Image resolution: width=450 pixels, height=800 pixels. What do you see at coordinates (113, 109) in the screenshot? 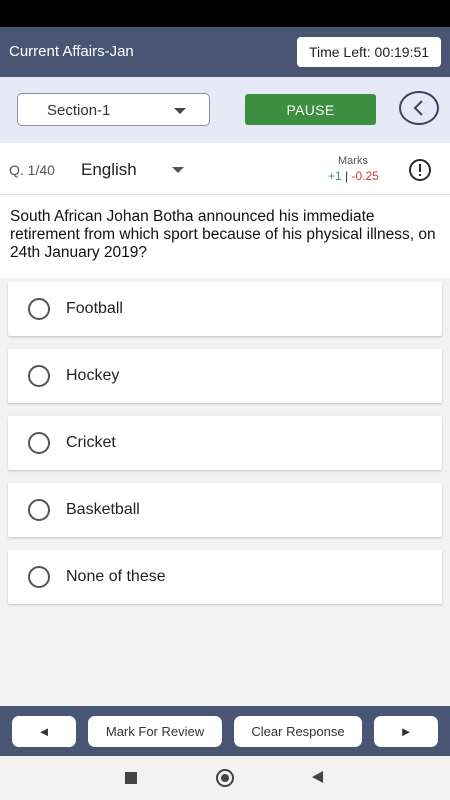
I see `section-dropdown: Section-1` at bounding box center [113, 109].